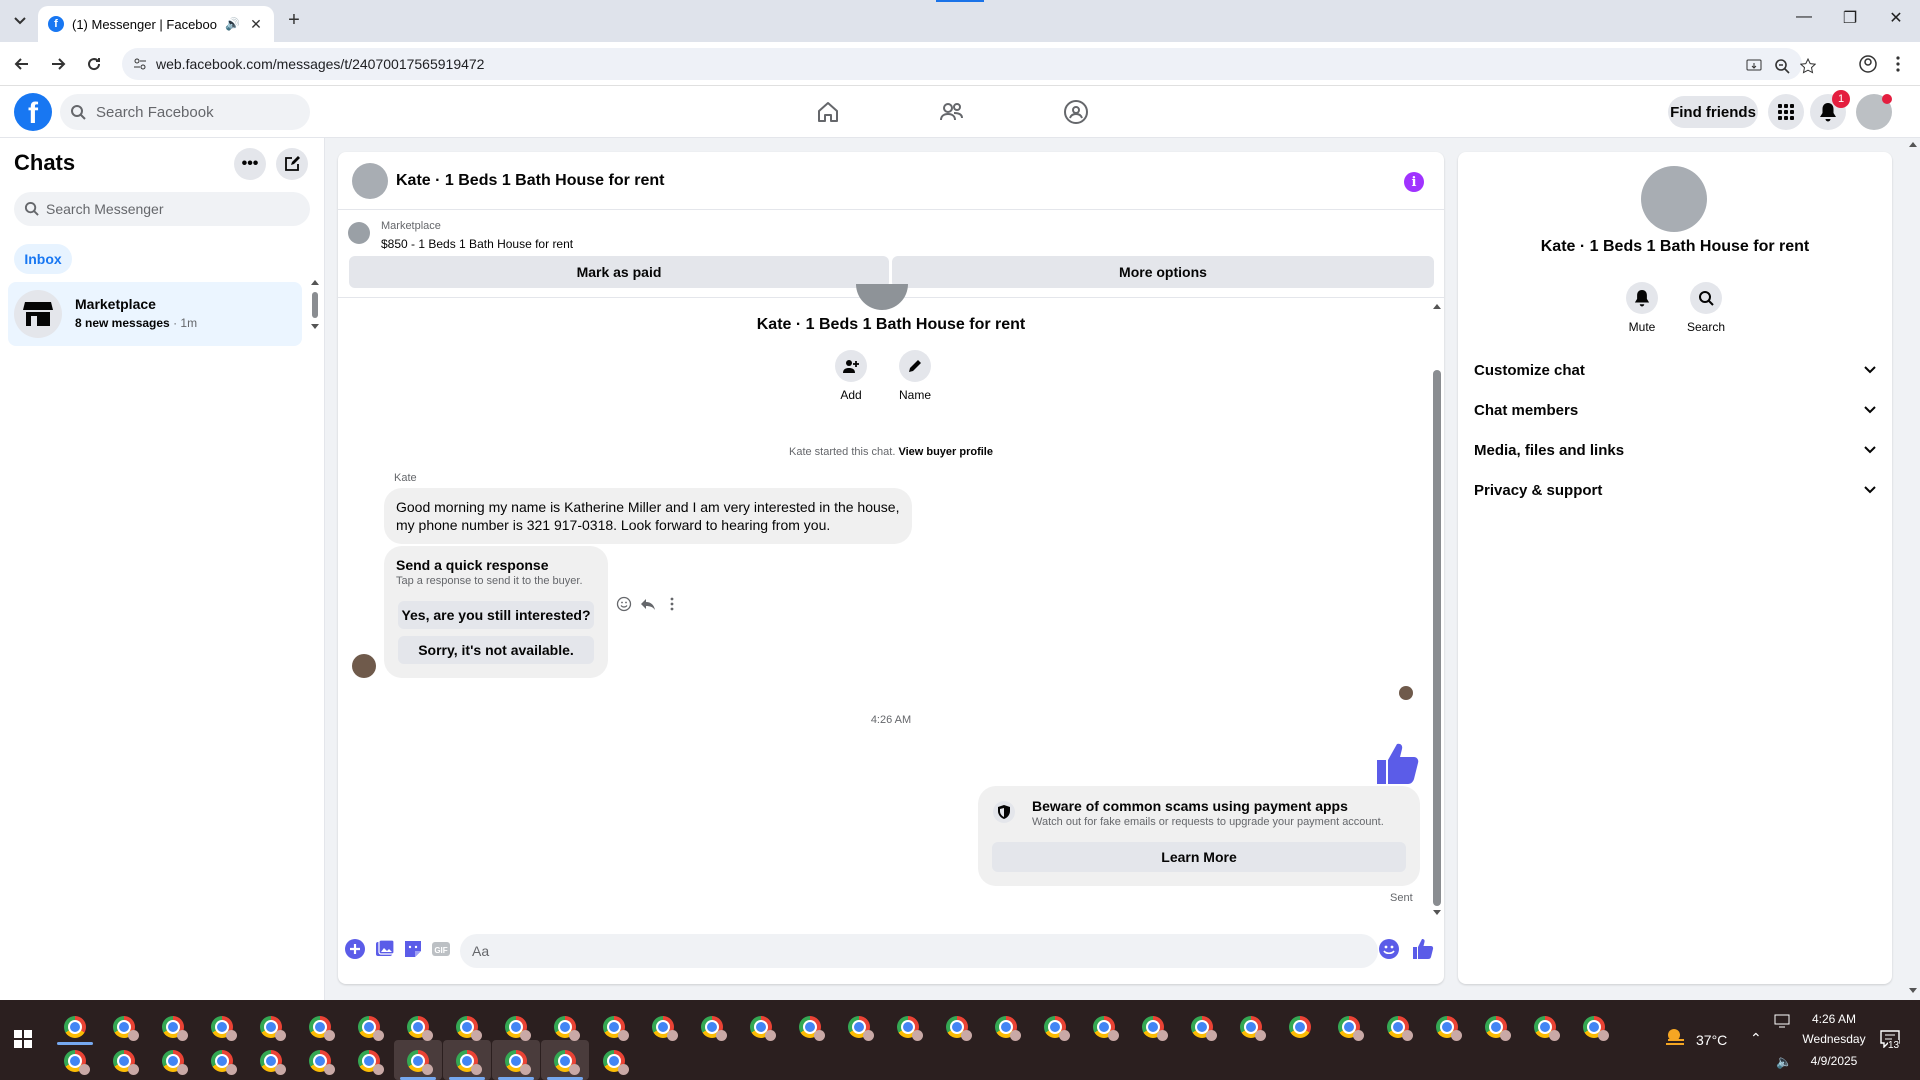 This screenshot has width=1920, height=1080. What do you see at coordinates (385, 949) in the screenshot?
I see `photo-icon` at bounding box center [385, 949].